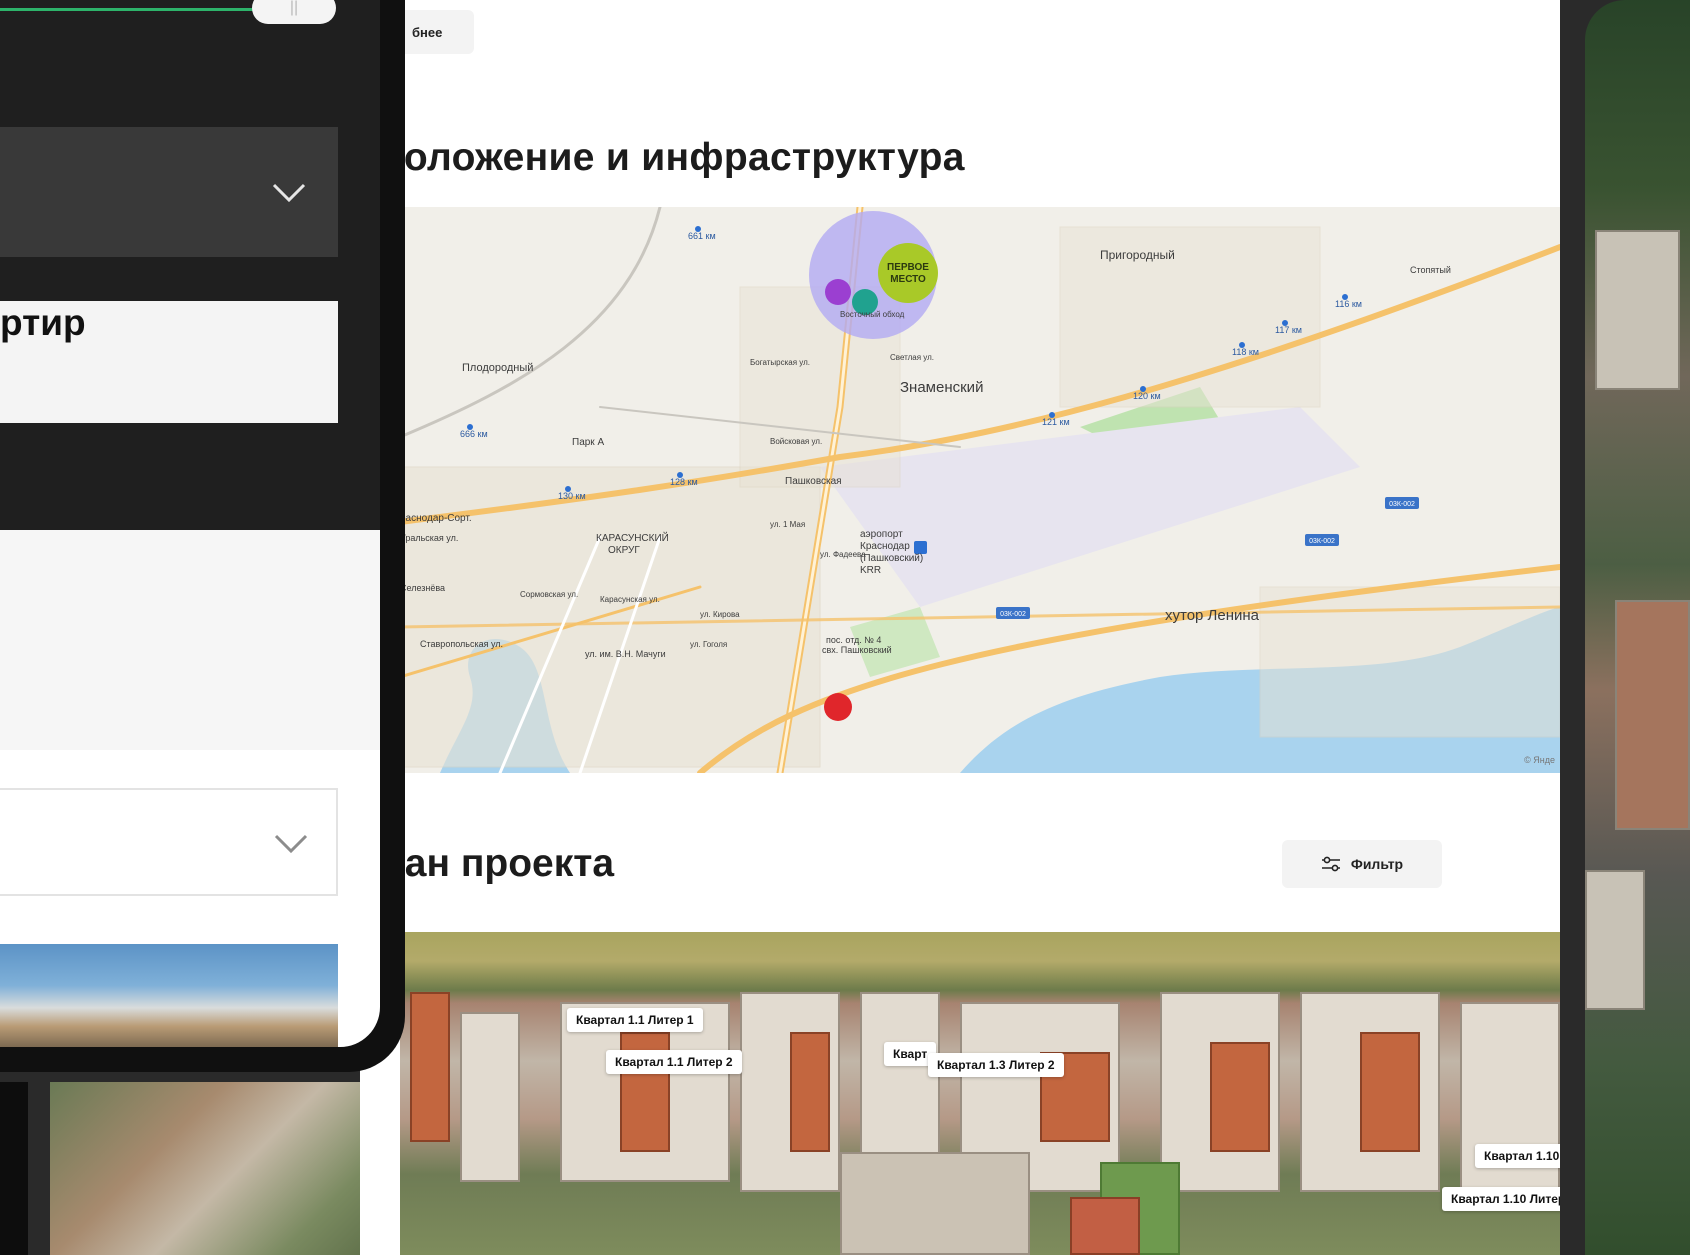 This screenshot has height=1255, width=1690. I want to click on apartments-card-title: ртир, so click(43, 322).